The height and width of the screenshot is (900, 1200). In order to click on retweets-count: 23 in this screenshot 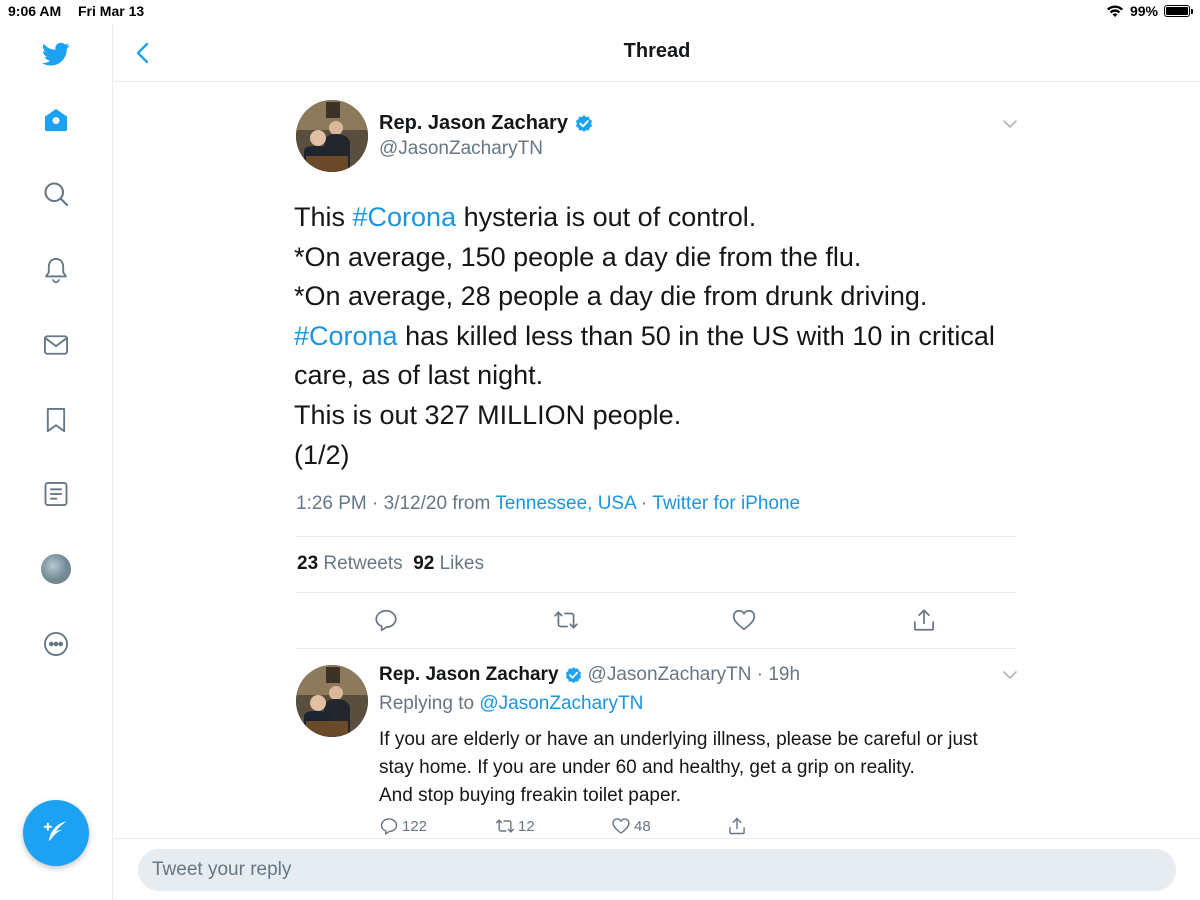, I will do `click(308, 563)`.